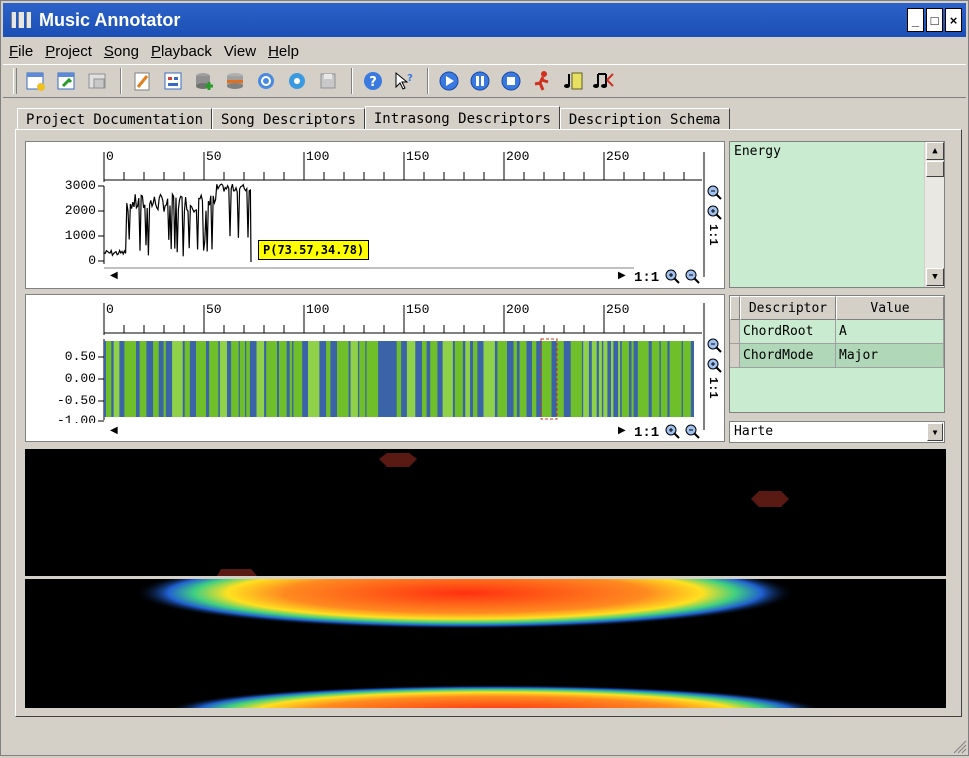 The height and width of the screenshot is (758, 969). What do you see at coordinates (618, 309) in the screenshot?
I see `wave-xtick-250: 250` at bounding box center [618, 309].